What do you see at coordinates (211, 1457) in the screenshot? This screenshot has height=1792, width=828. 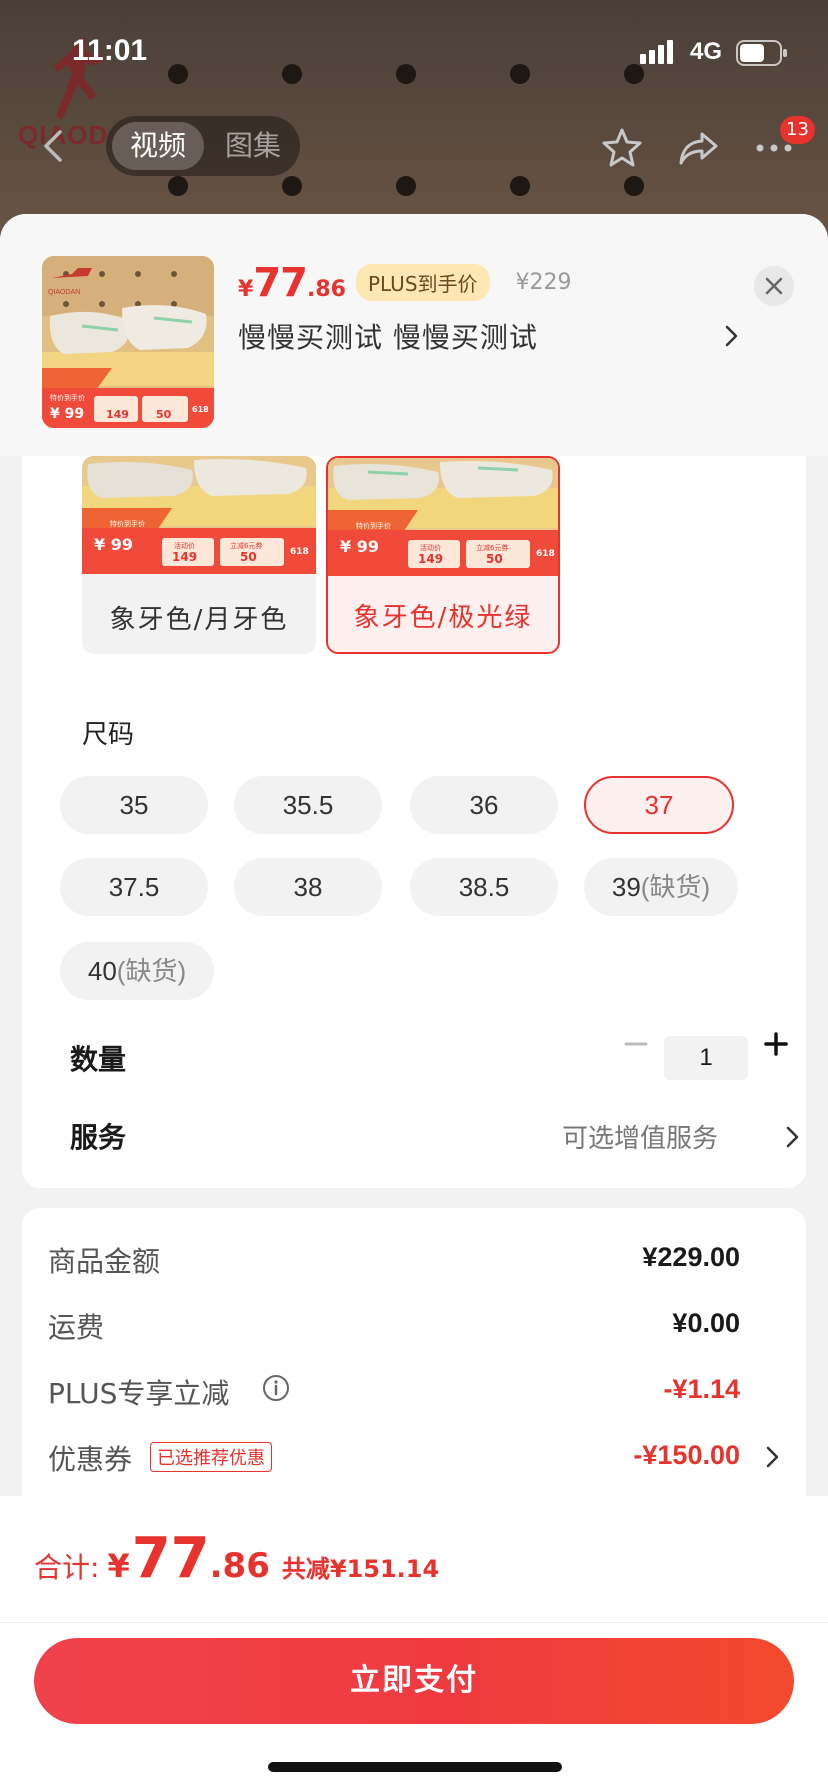 I see `coupon-applied-tag: 已选推荐优惠` at bounding box center [211, 1457].